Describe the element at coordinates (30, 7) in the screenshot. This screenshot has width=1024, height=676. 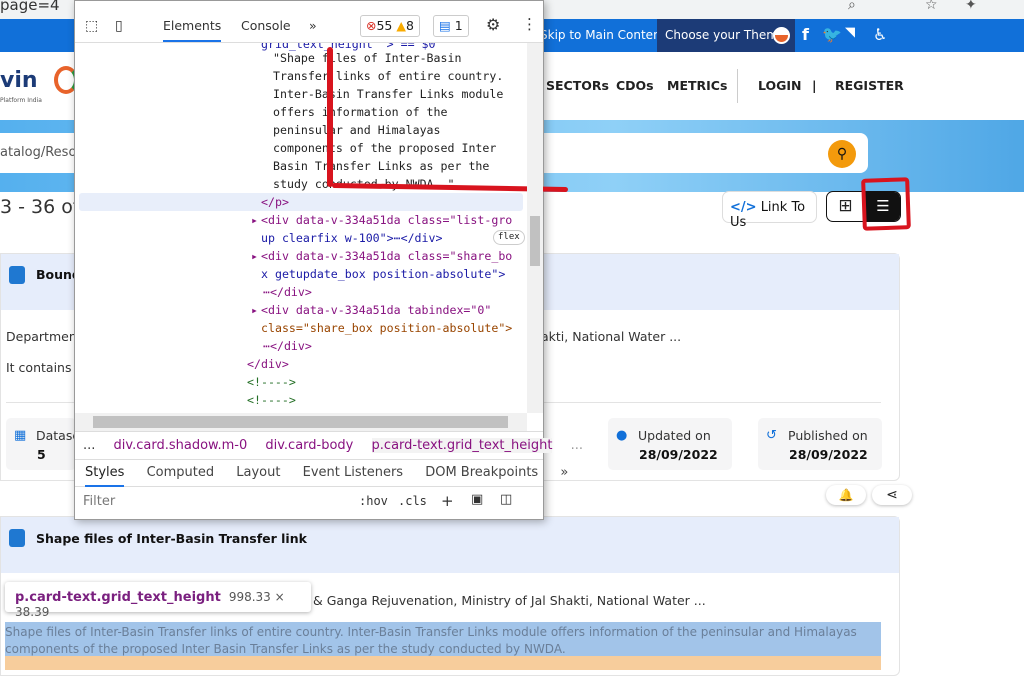
I see `browser-tab-title: page=4` at that location.